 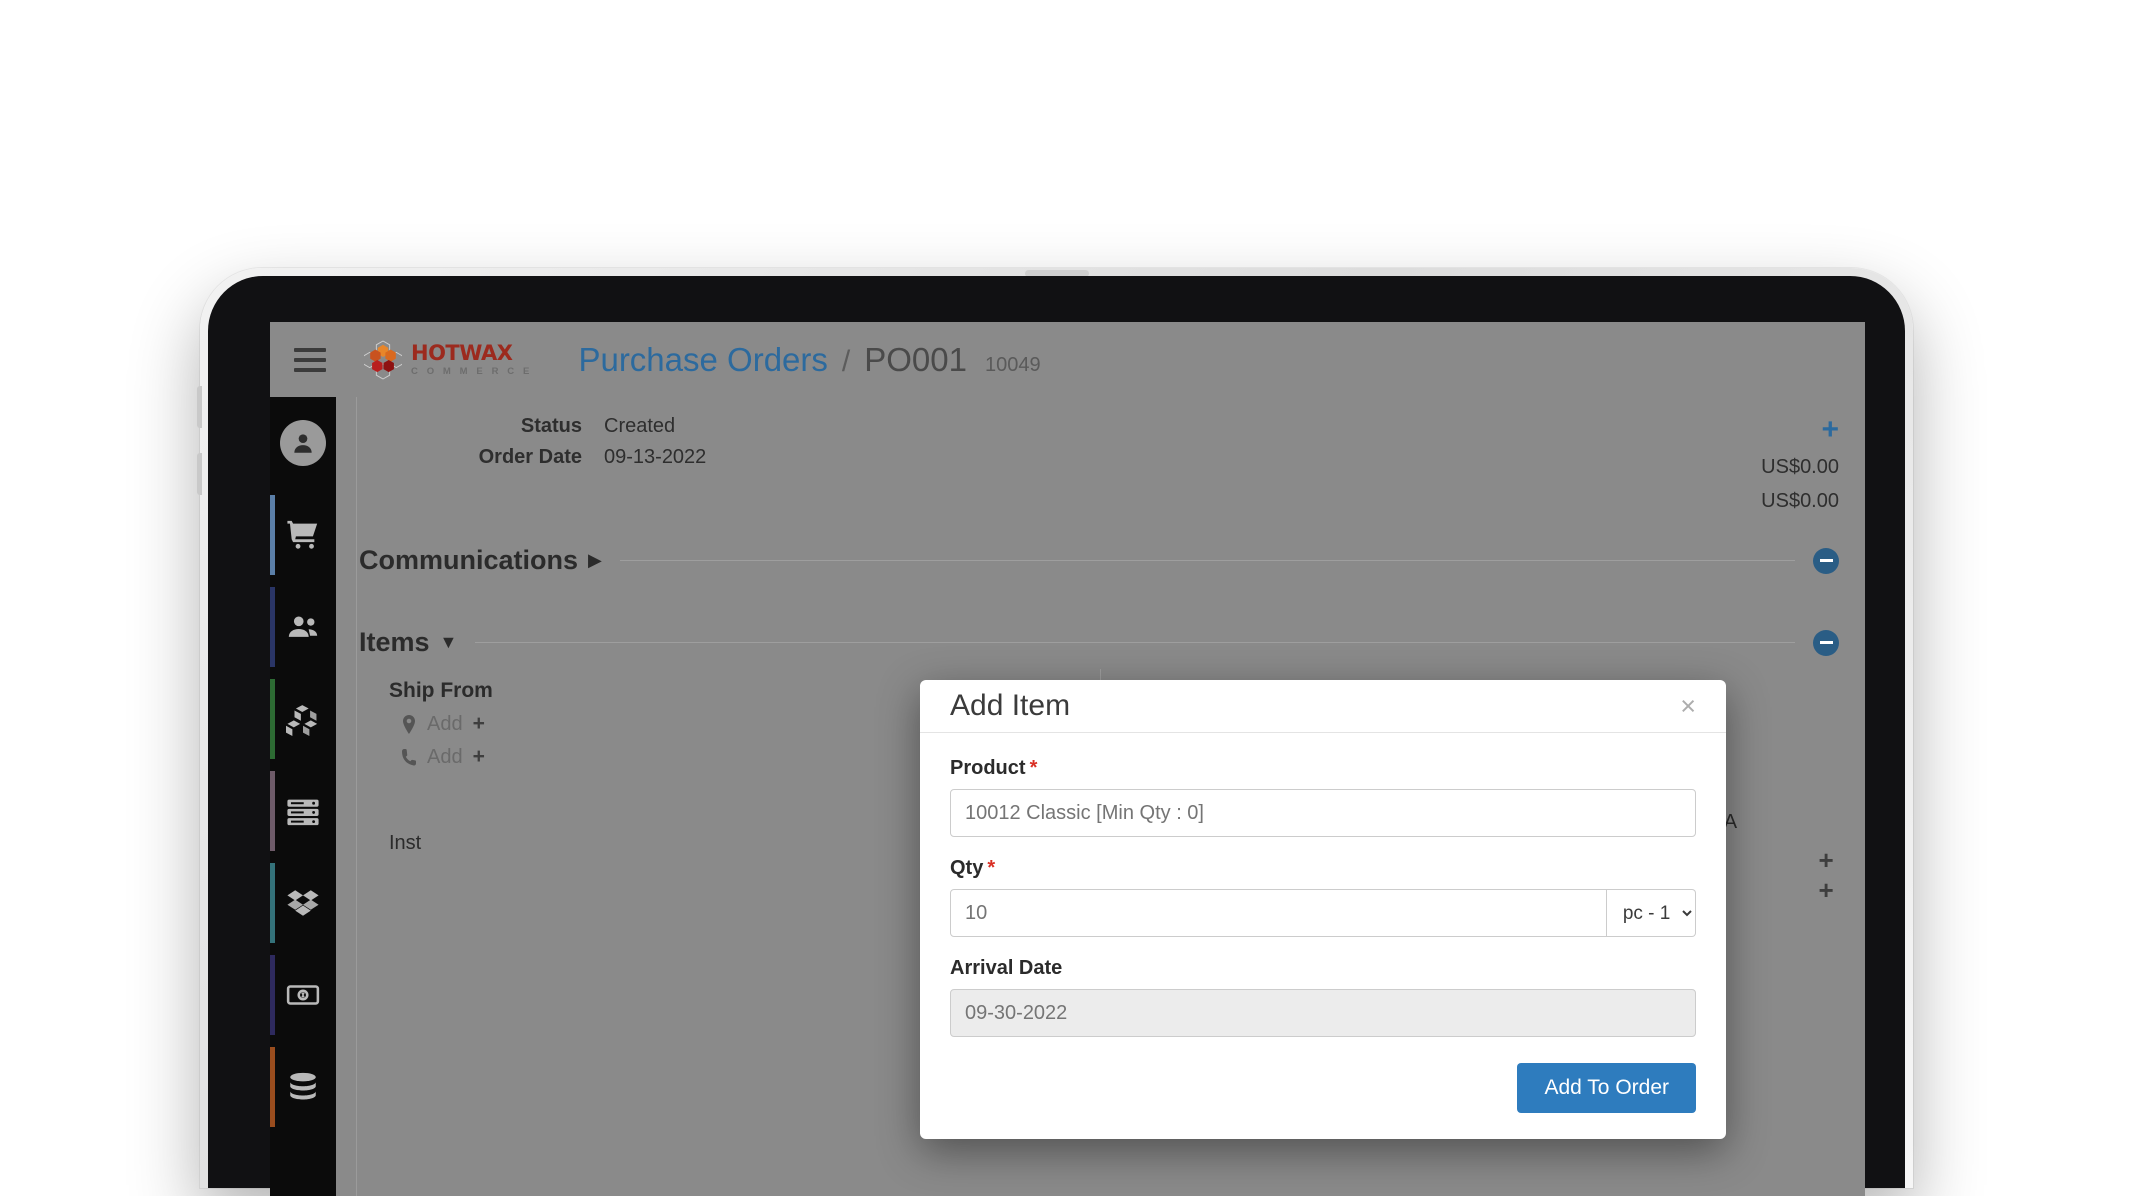 I want to click on modal-header: Add Item ×, so click(x=1323, y=706).